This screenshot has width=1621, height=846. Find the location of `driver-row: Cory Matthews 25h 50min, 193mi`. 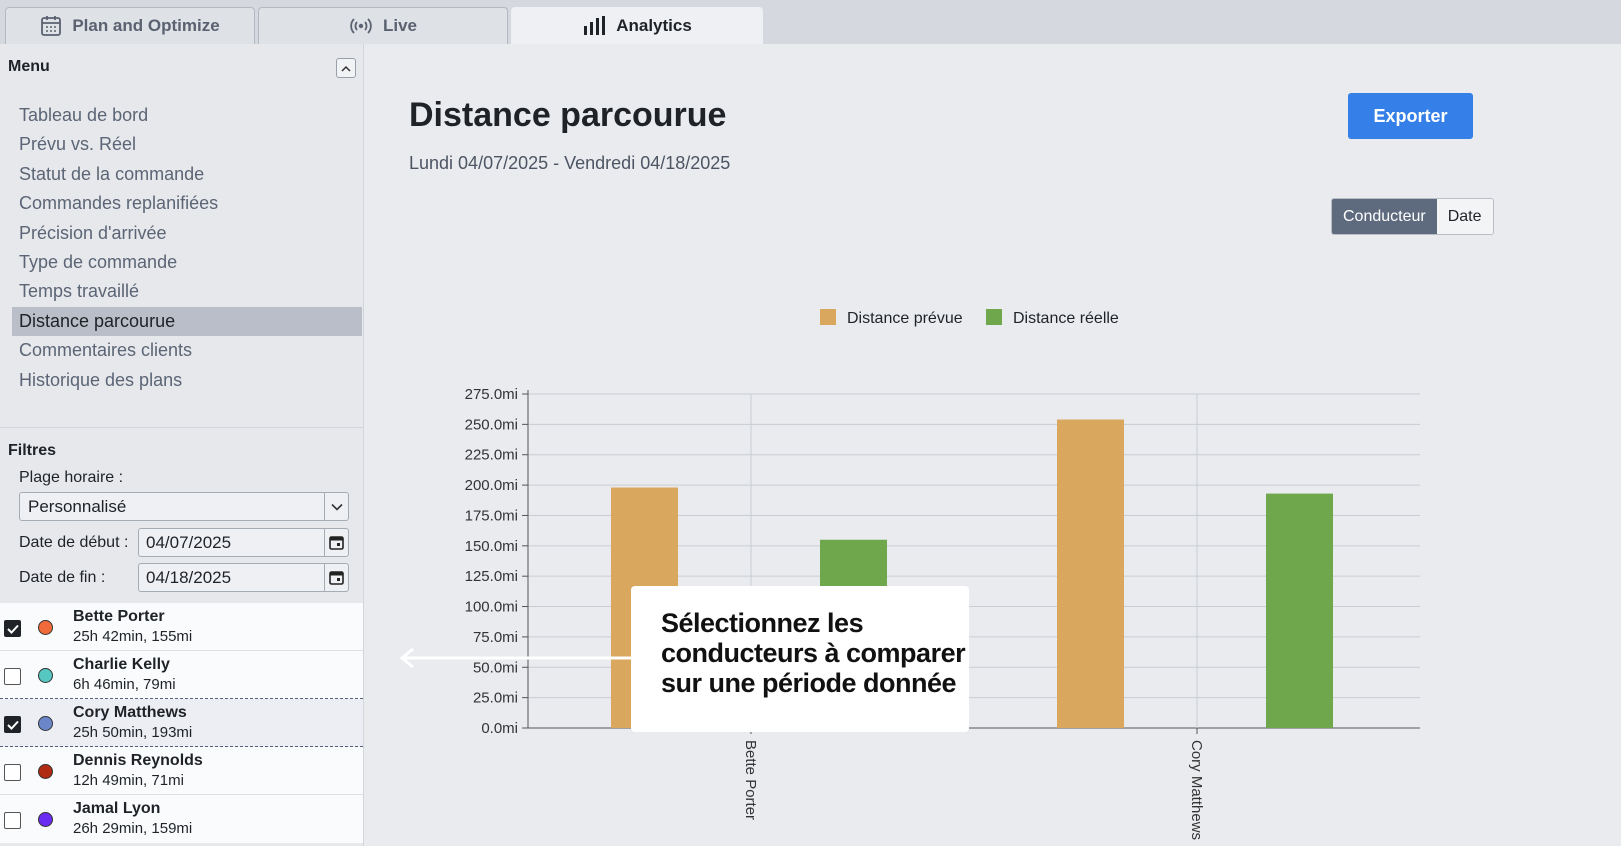

driver-row: Cory Matthews 25h 50min, 193mi is located at coordinates (181, 723).